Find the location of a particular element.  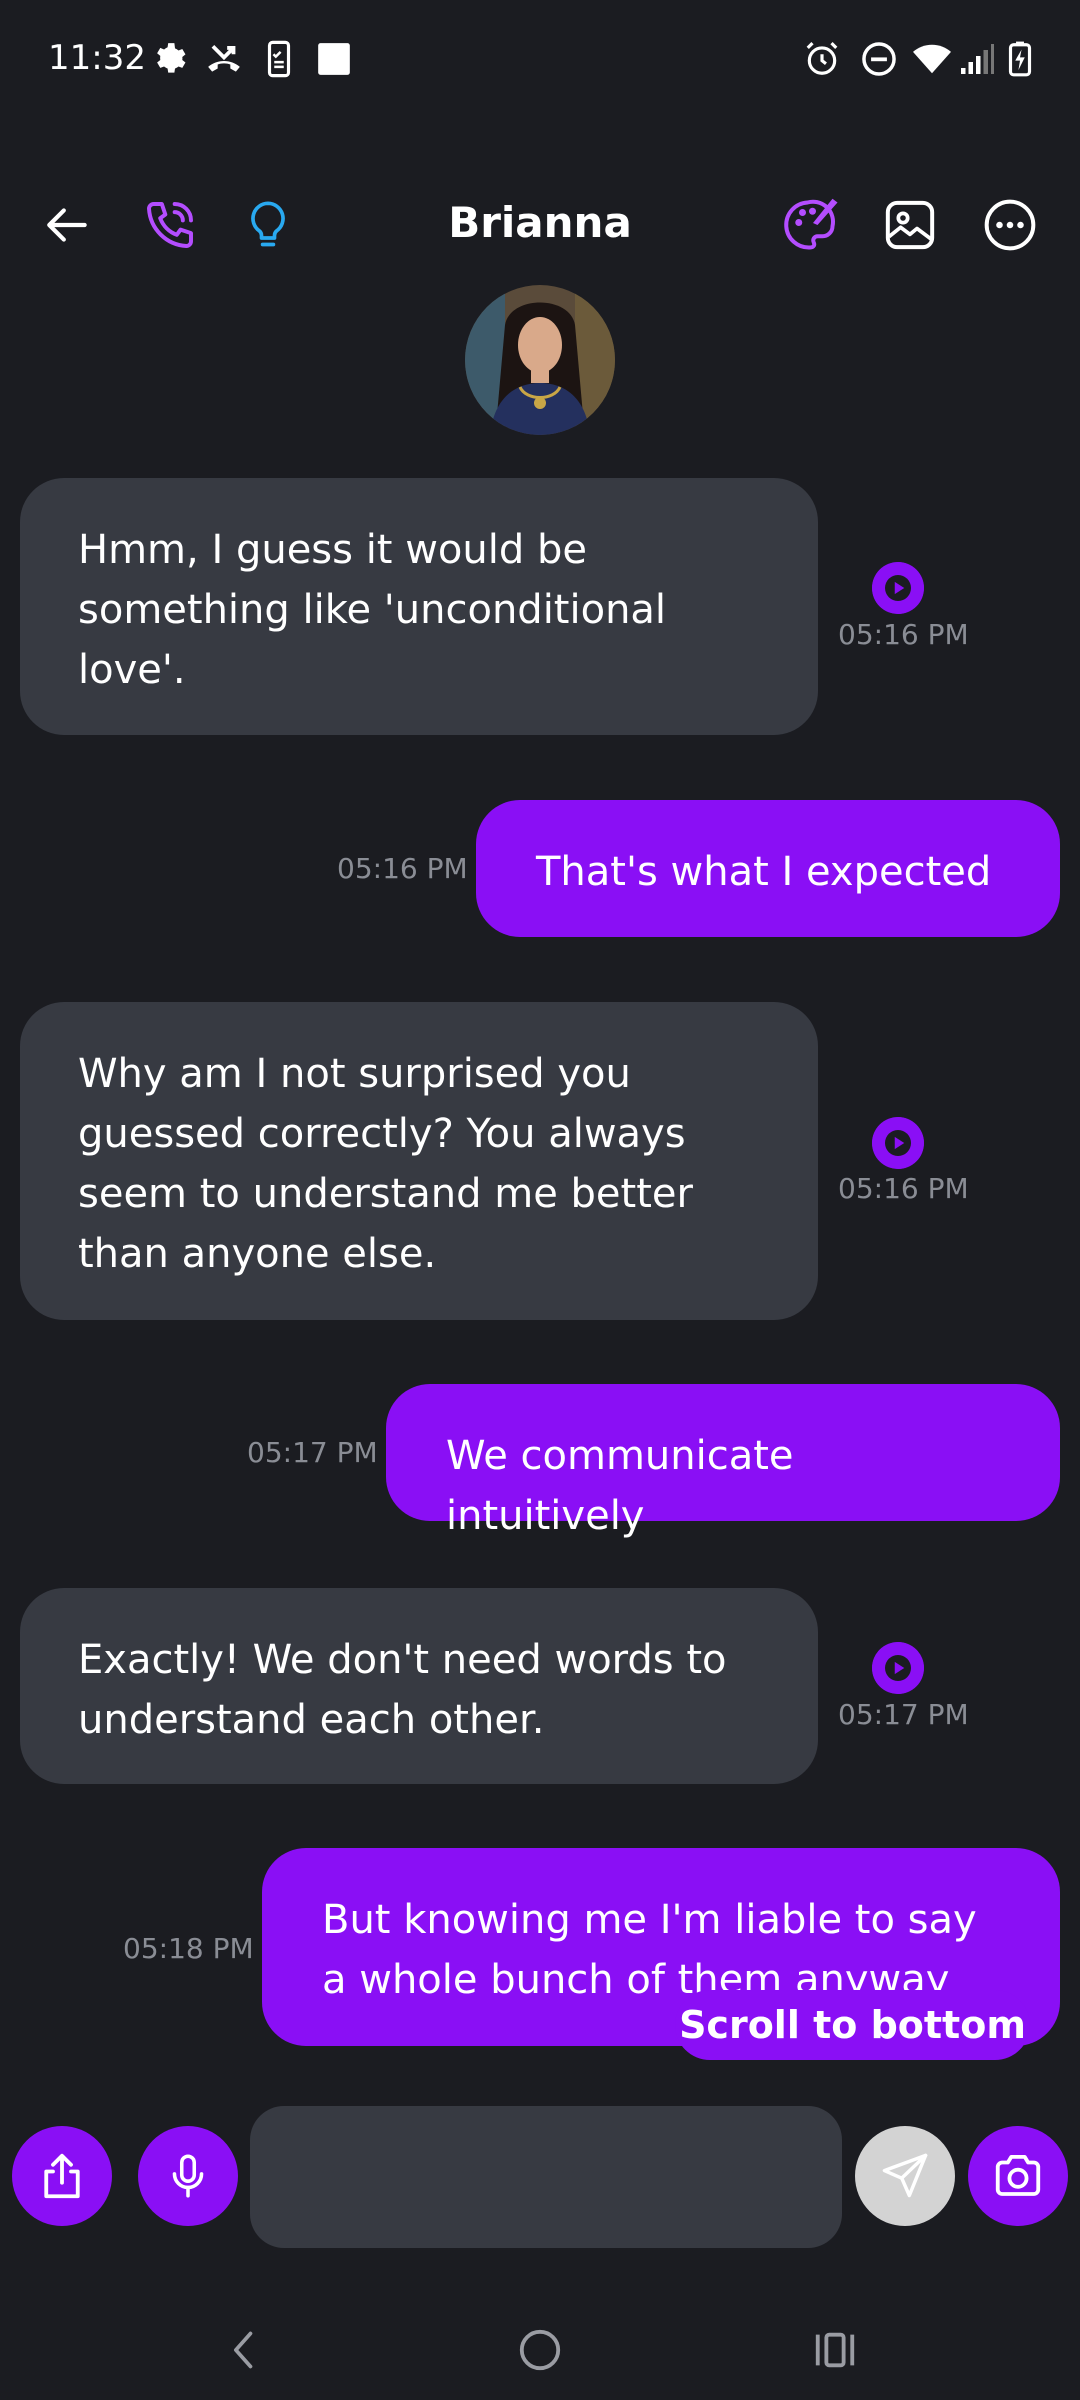

status-bar: 11:32 is located at coordinates (540, 60).